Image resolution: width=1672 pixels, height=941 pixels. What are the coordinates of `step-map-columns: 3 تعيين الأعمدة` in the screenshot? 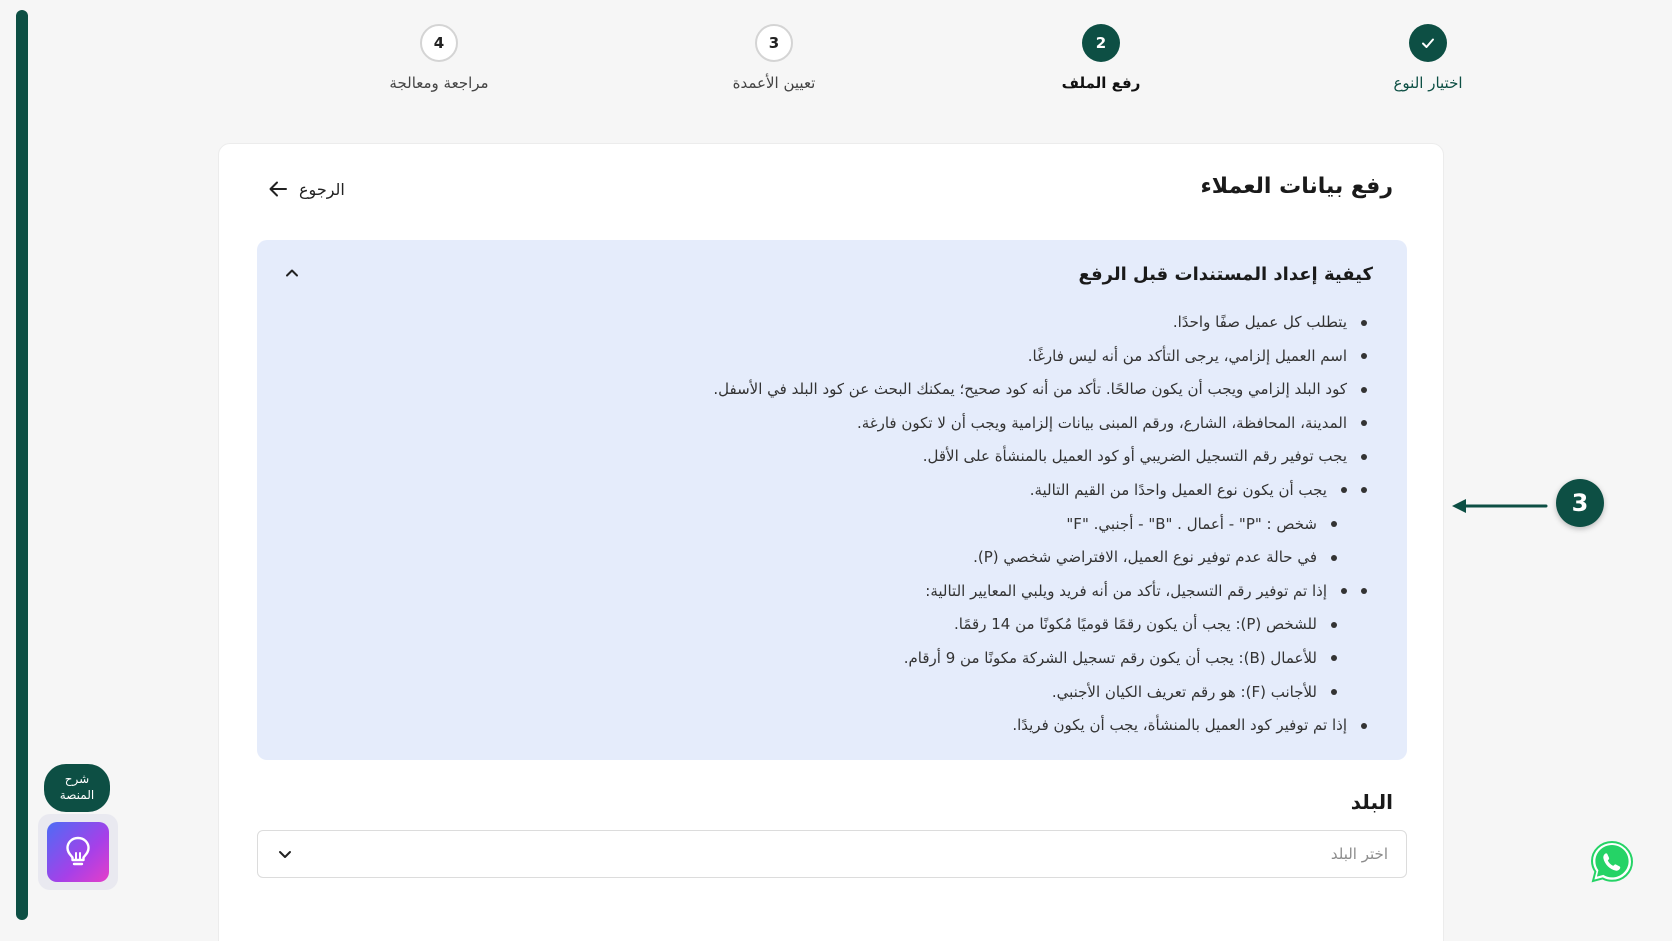 It's located at (774, 58).